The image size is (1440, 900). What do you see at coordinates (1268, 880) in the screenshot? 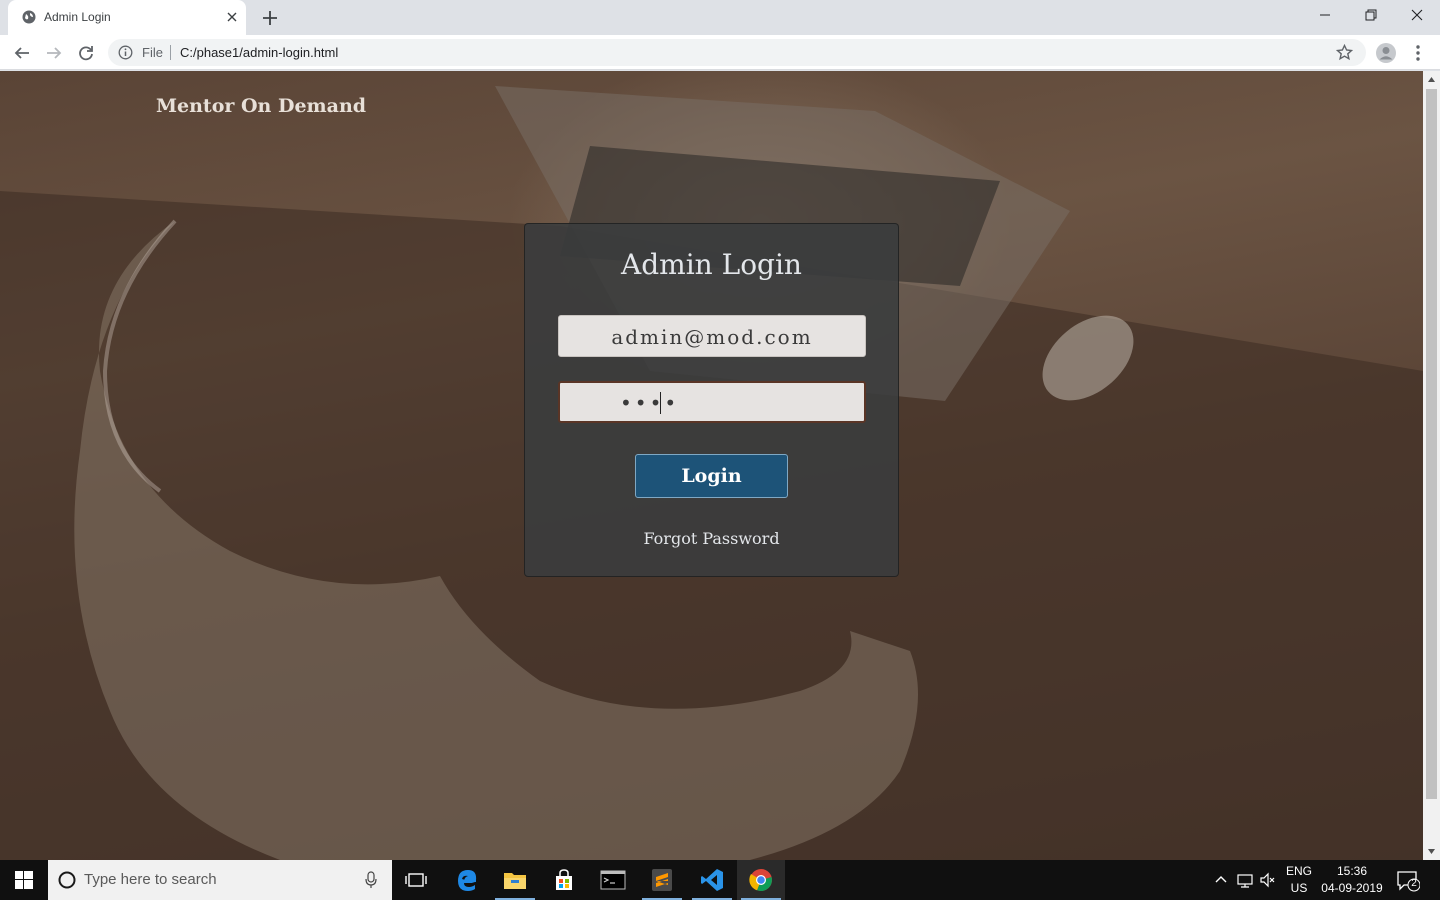
I see `volume-muted-icon` at bounding box center [1268, 880].